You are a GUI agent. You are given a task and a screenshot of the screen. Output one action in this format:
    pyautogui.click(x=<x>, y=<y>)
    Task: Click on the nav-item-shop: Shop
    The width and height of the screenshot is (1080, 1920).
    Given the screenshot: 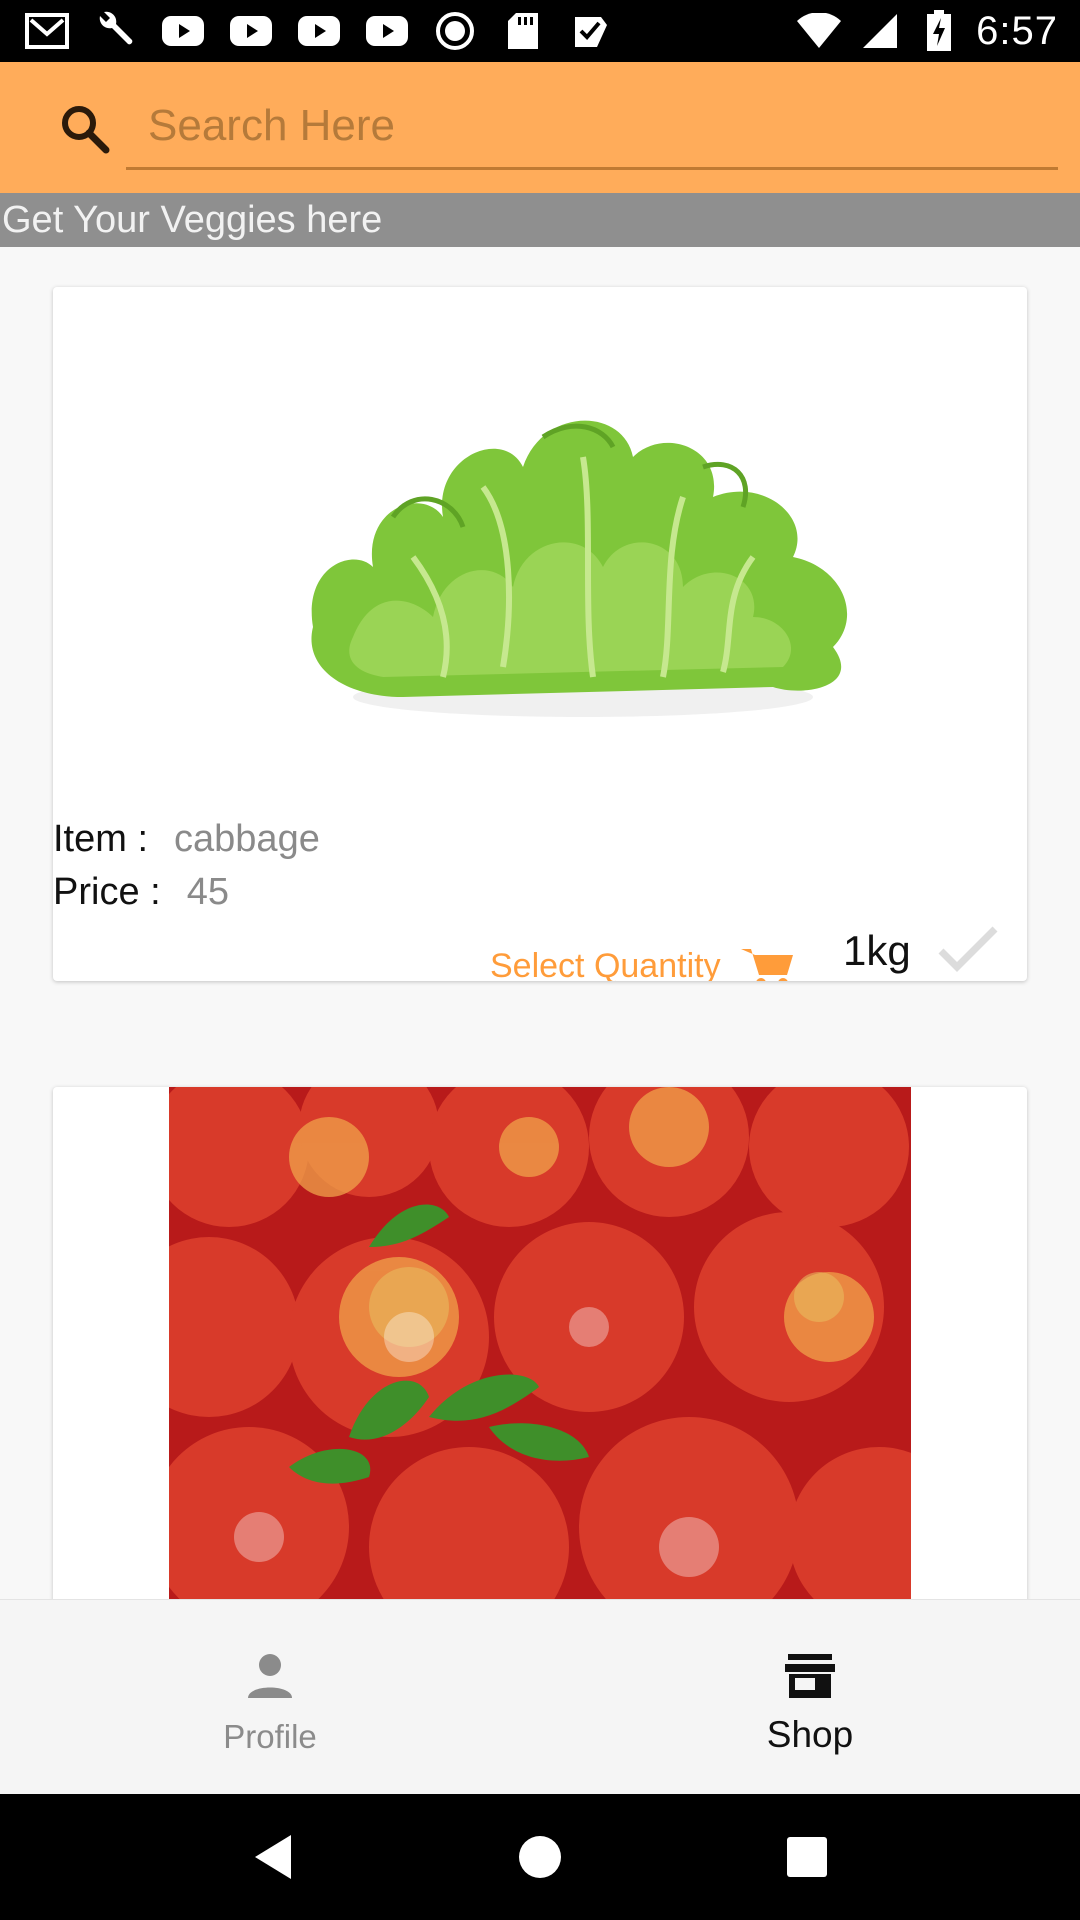 What is the action you would take?
    pyautogui.click(x=810, y=1697)
    